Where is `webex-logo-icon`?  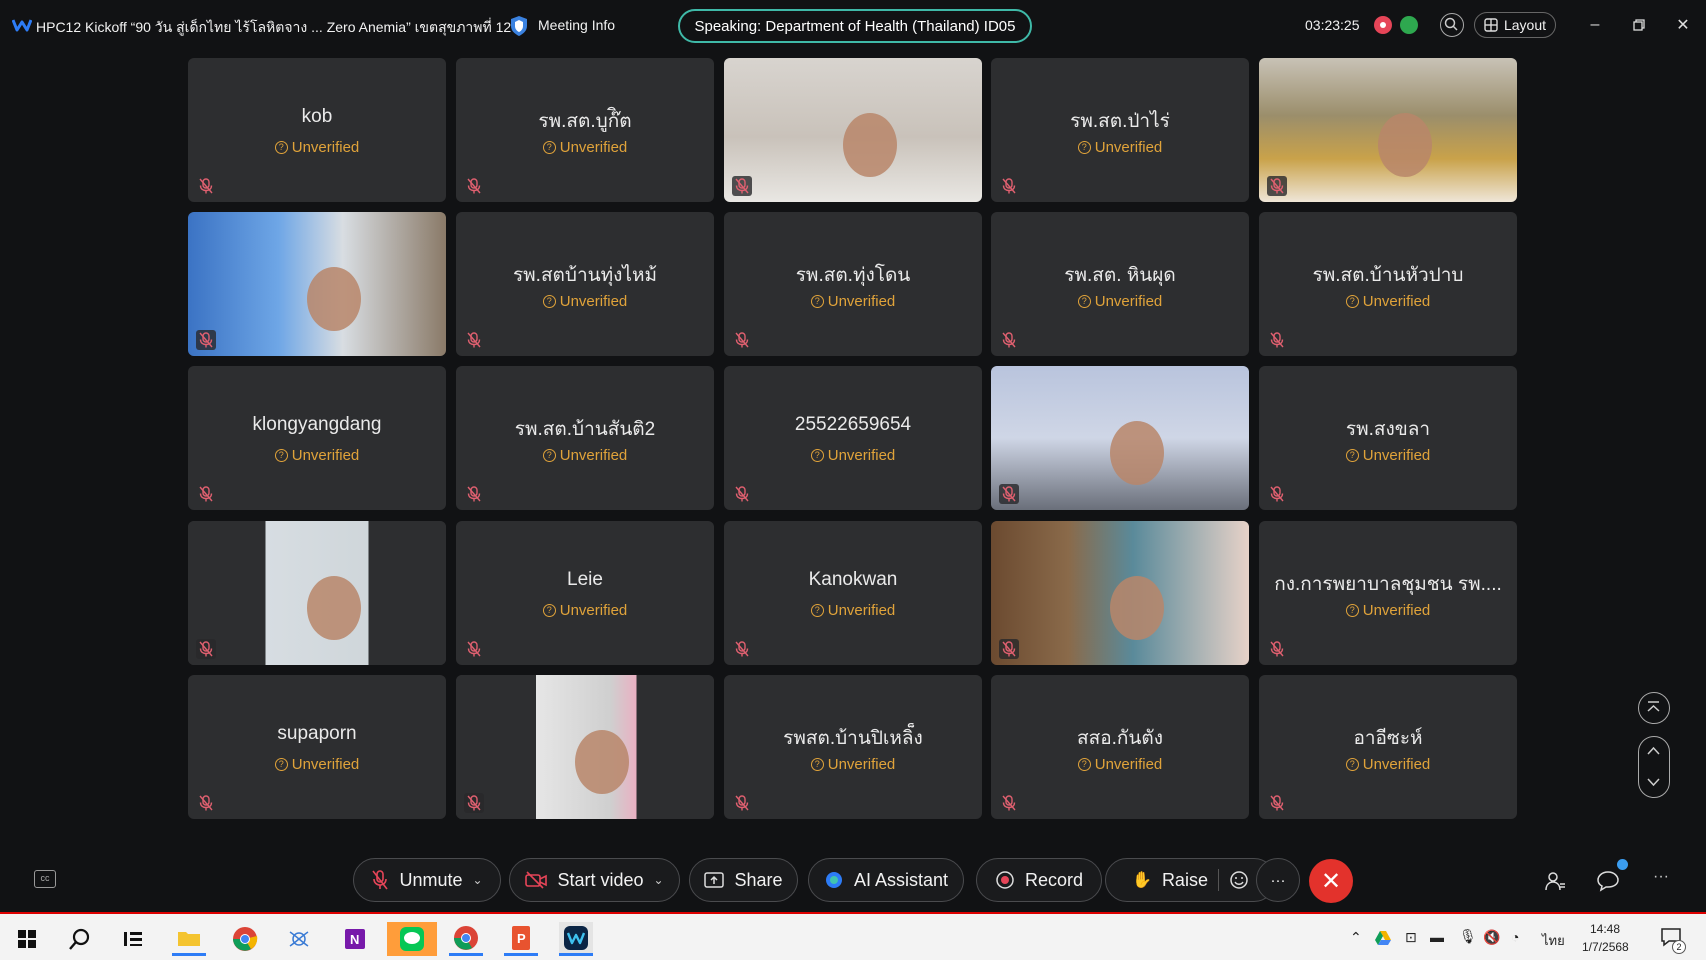 webex-logo-icon is located at coordinates (22, 25).